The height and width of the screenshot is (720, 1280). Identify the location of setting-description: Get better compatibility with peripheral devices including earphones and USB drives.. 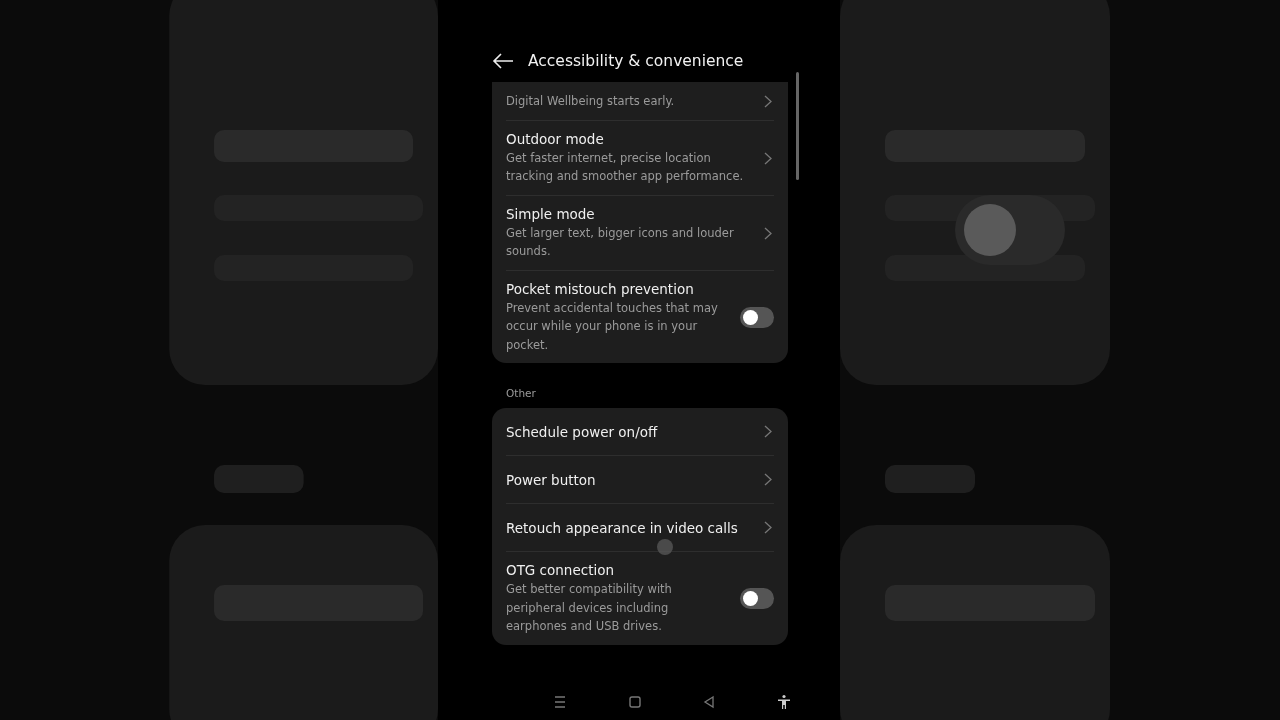
(589, 608).